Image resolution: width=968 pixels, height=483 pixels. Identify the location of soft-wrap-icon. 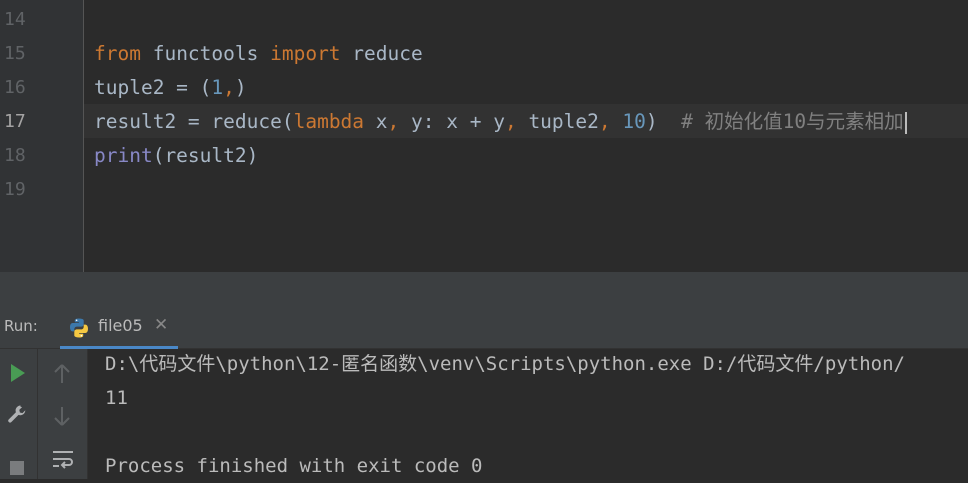
(63, 459).